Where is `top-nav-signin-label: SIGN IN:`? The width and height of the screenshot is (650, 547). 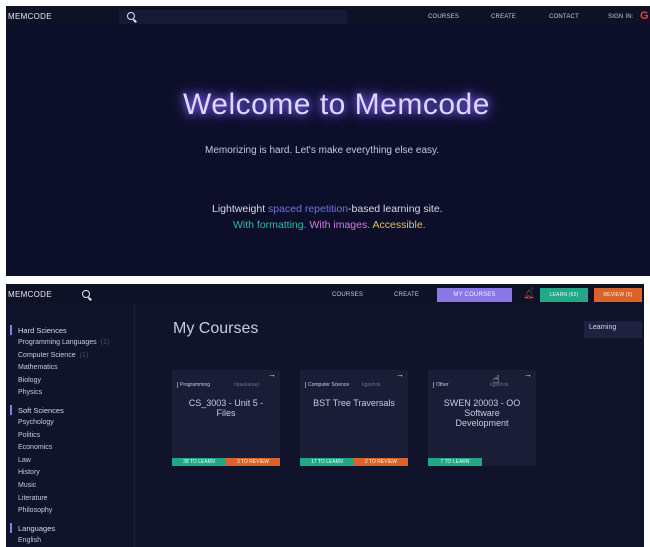 top-nav-signin-label: SIGN IN: is located at coordinates (621, 17).